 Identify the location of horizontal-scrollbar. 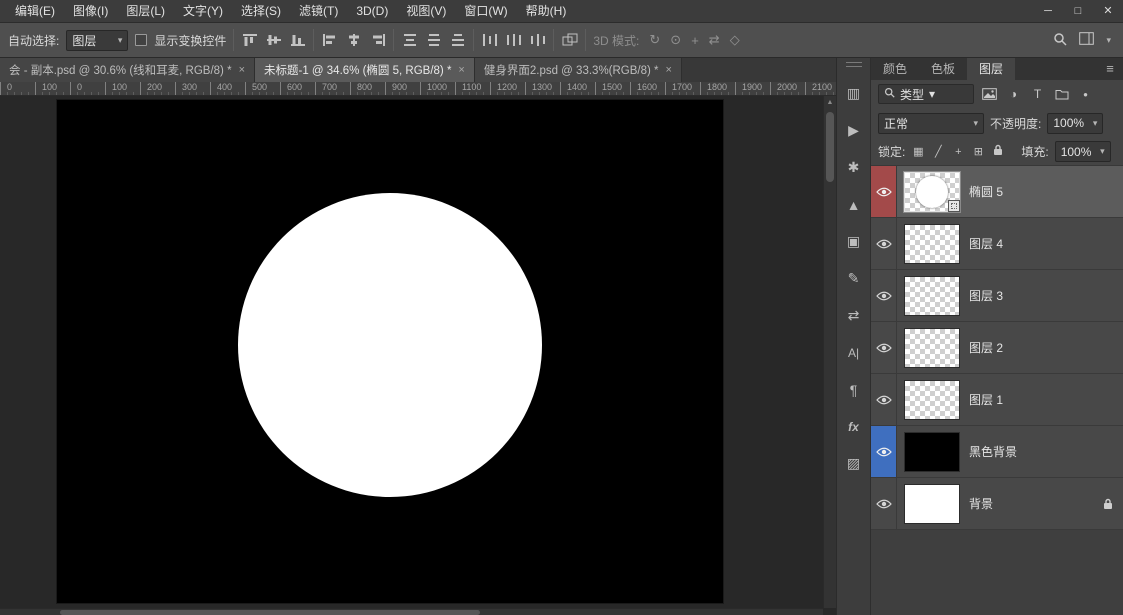
(411, 611).